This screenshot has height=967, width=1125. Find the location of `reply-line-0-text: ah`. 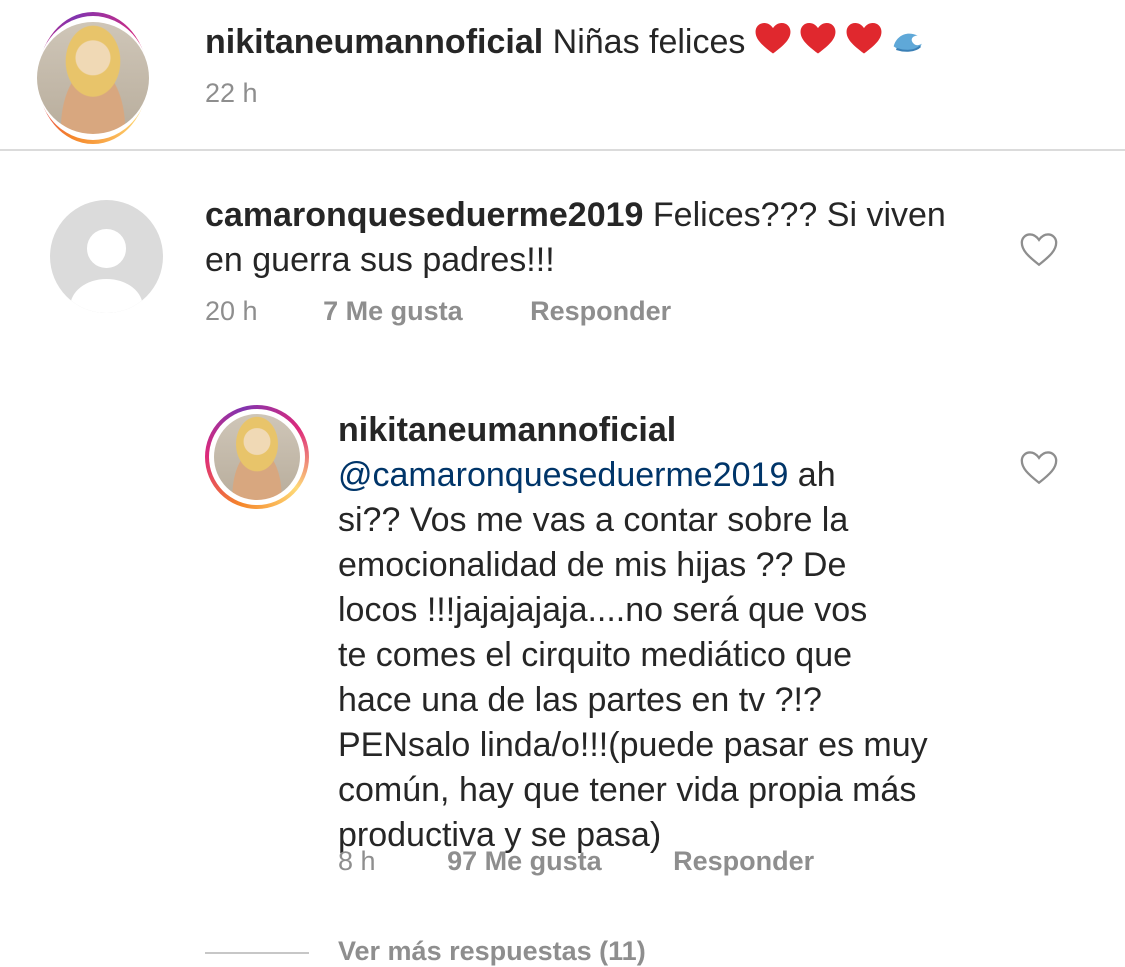

reply-line-0-text: ah is located at coordinates (812, 475).